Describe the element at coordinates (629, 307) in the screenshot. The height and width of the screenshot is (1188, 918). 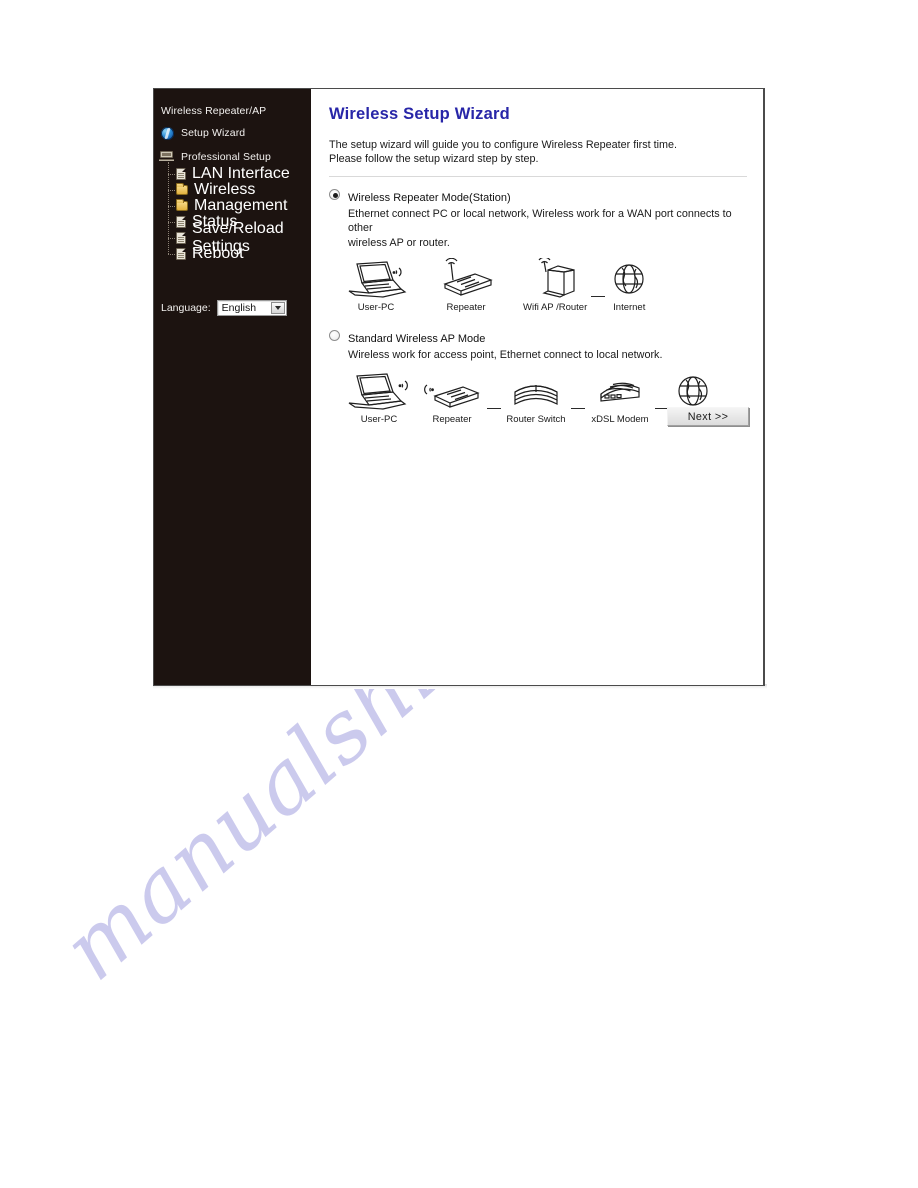
I see `diagram-caption-internet: Internet` at that location.